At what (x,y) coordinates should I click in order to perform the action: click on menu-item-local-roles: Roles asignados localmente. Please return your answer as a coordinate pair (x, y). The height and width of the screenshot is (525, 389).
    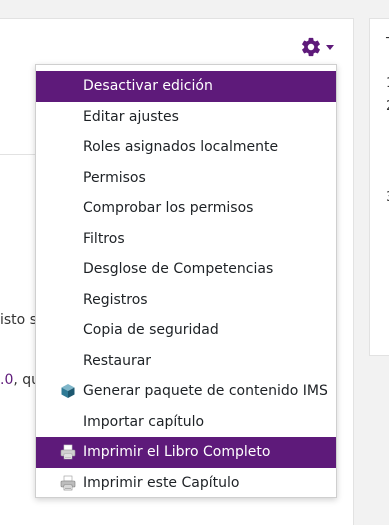
    Looking at the image, I should click on (186, 147).